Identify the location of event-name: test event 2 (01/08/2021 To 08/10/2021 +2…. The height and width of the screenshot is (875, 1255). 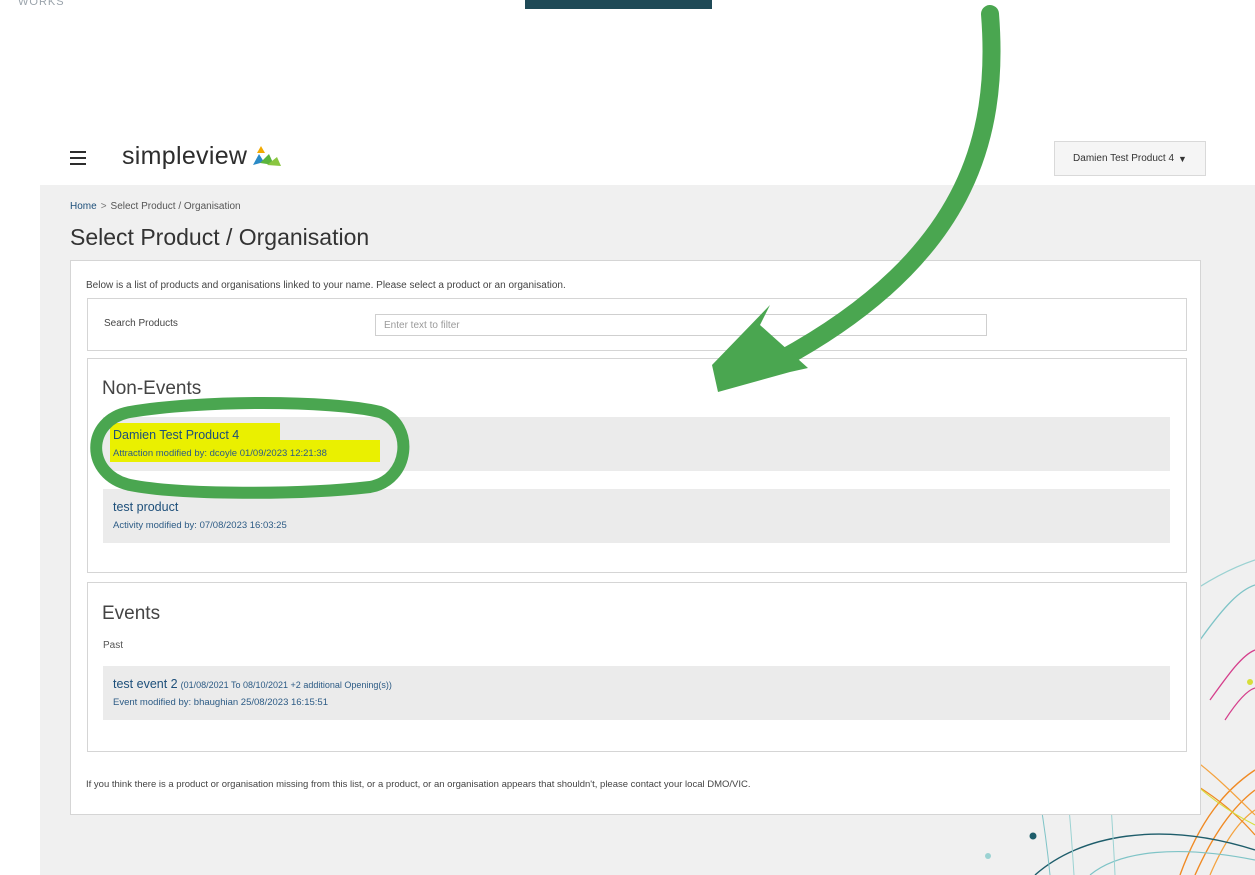
(252, 684).